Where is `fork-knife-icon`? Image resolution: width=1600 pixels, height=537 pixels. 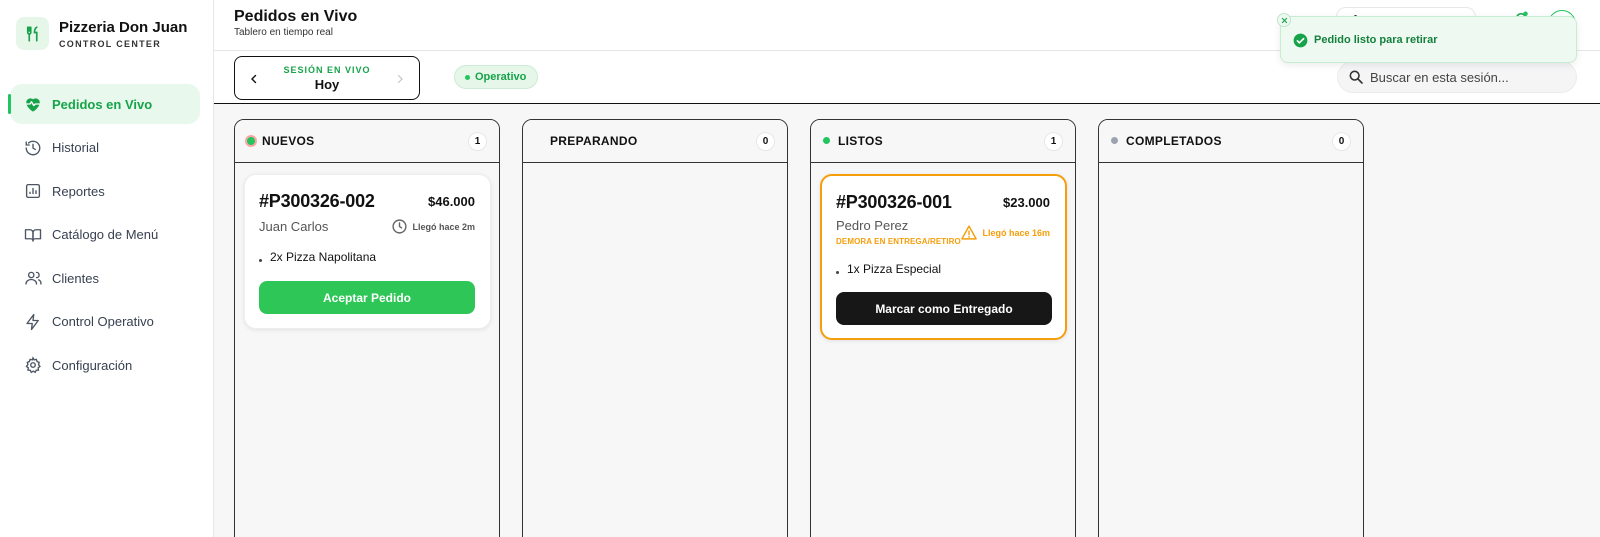
fork-knife-icon is located at coordinates (32, 33).